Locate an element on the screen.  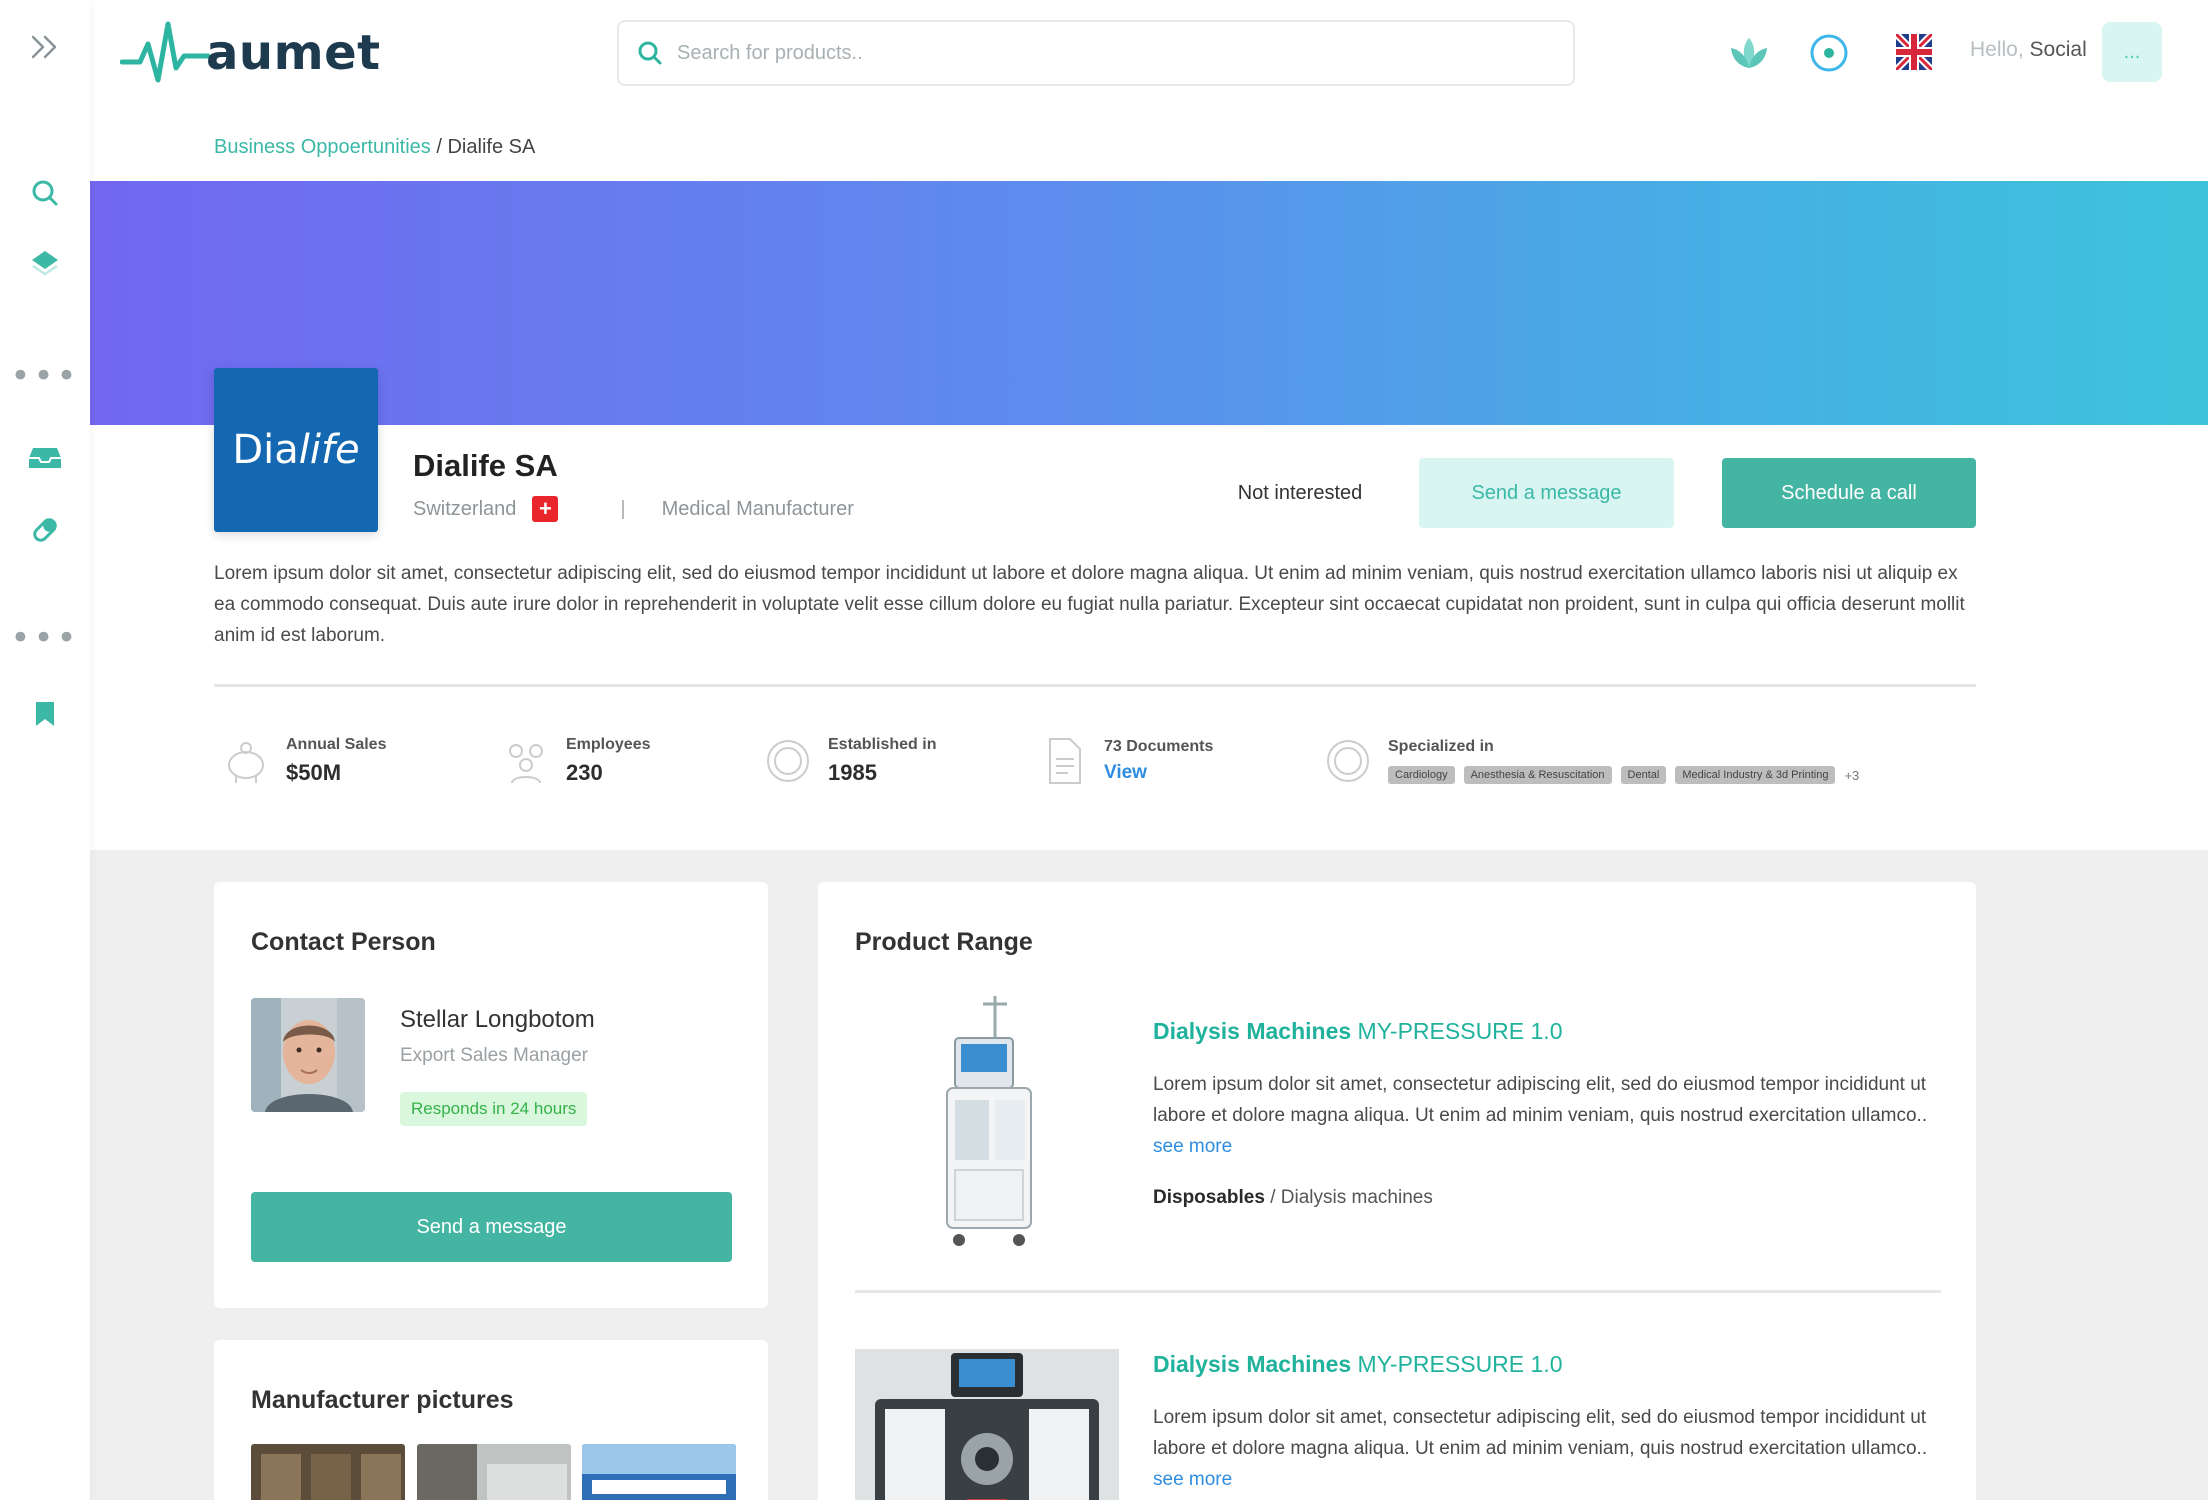
breadcrumb: Business Oppoertunities / Dialife SA is located at coordinates (375, 147).